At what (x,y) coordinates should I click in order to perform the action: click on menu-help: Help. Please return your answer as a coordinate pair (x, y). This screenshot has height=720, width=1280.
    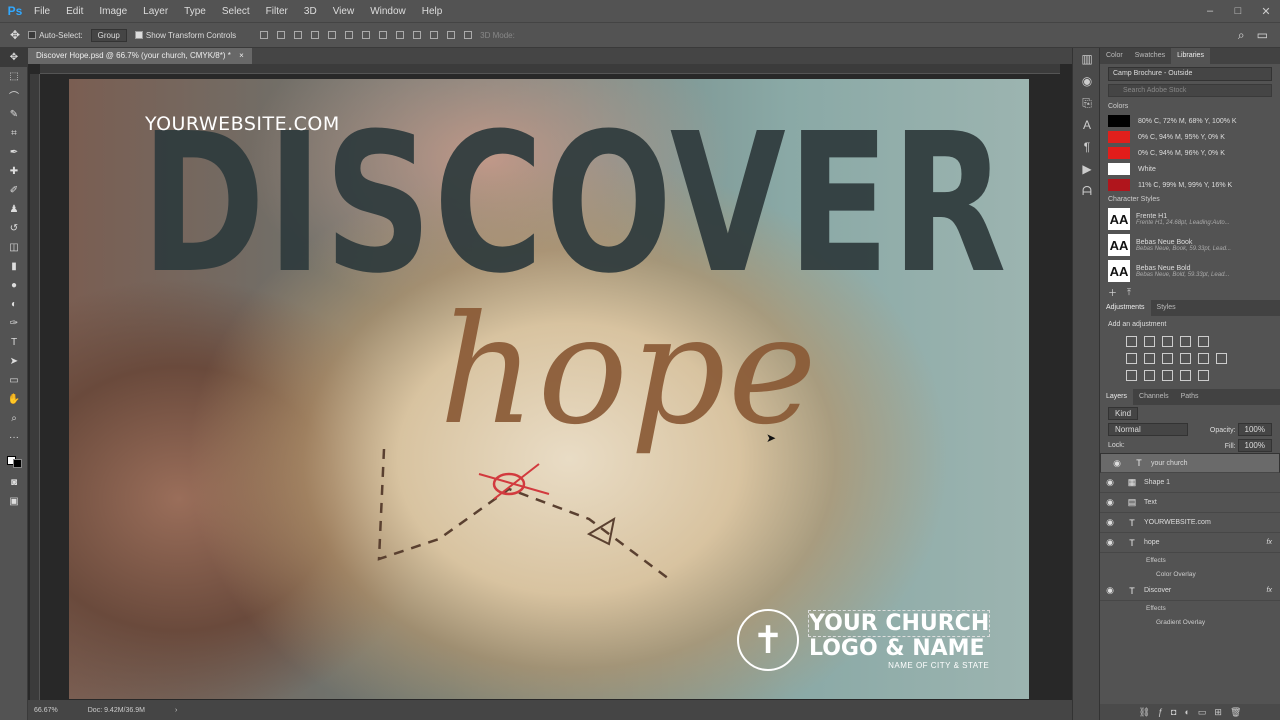
    Looking at the image, I should click on (432, 11).